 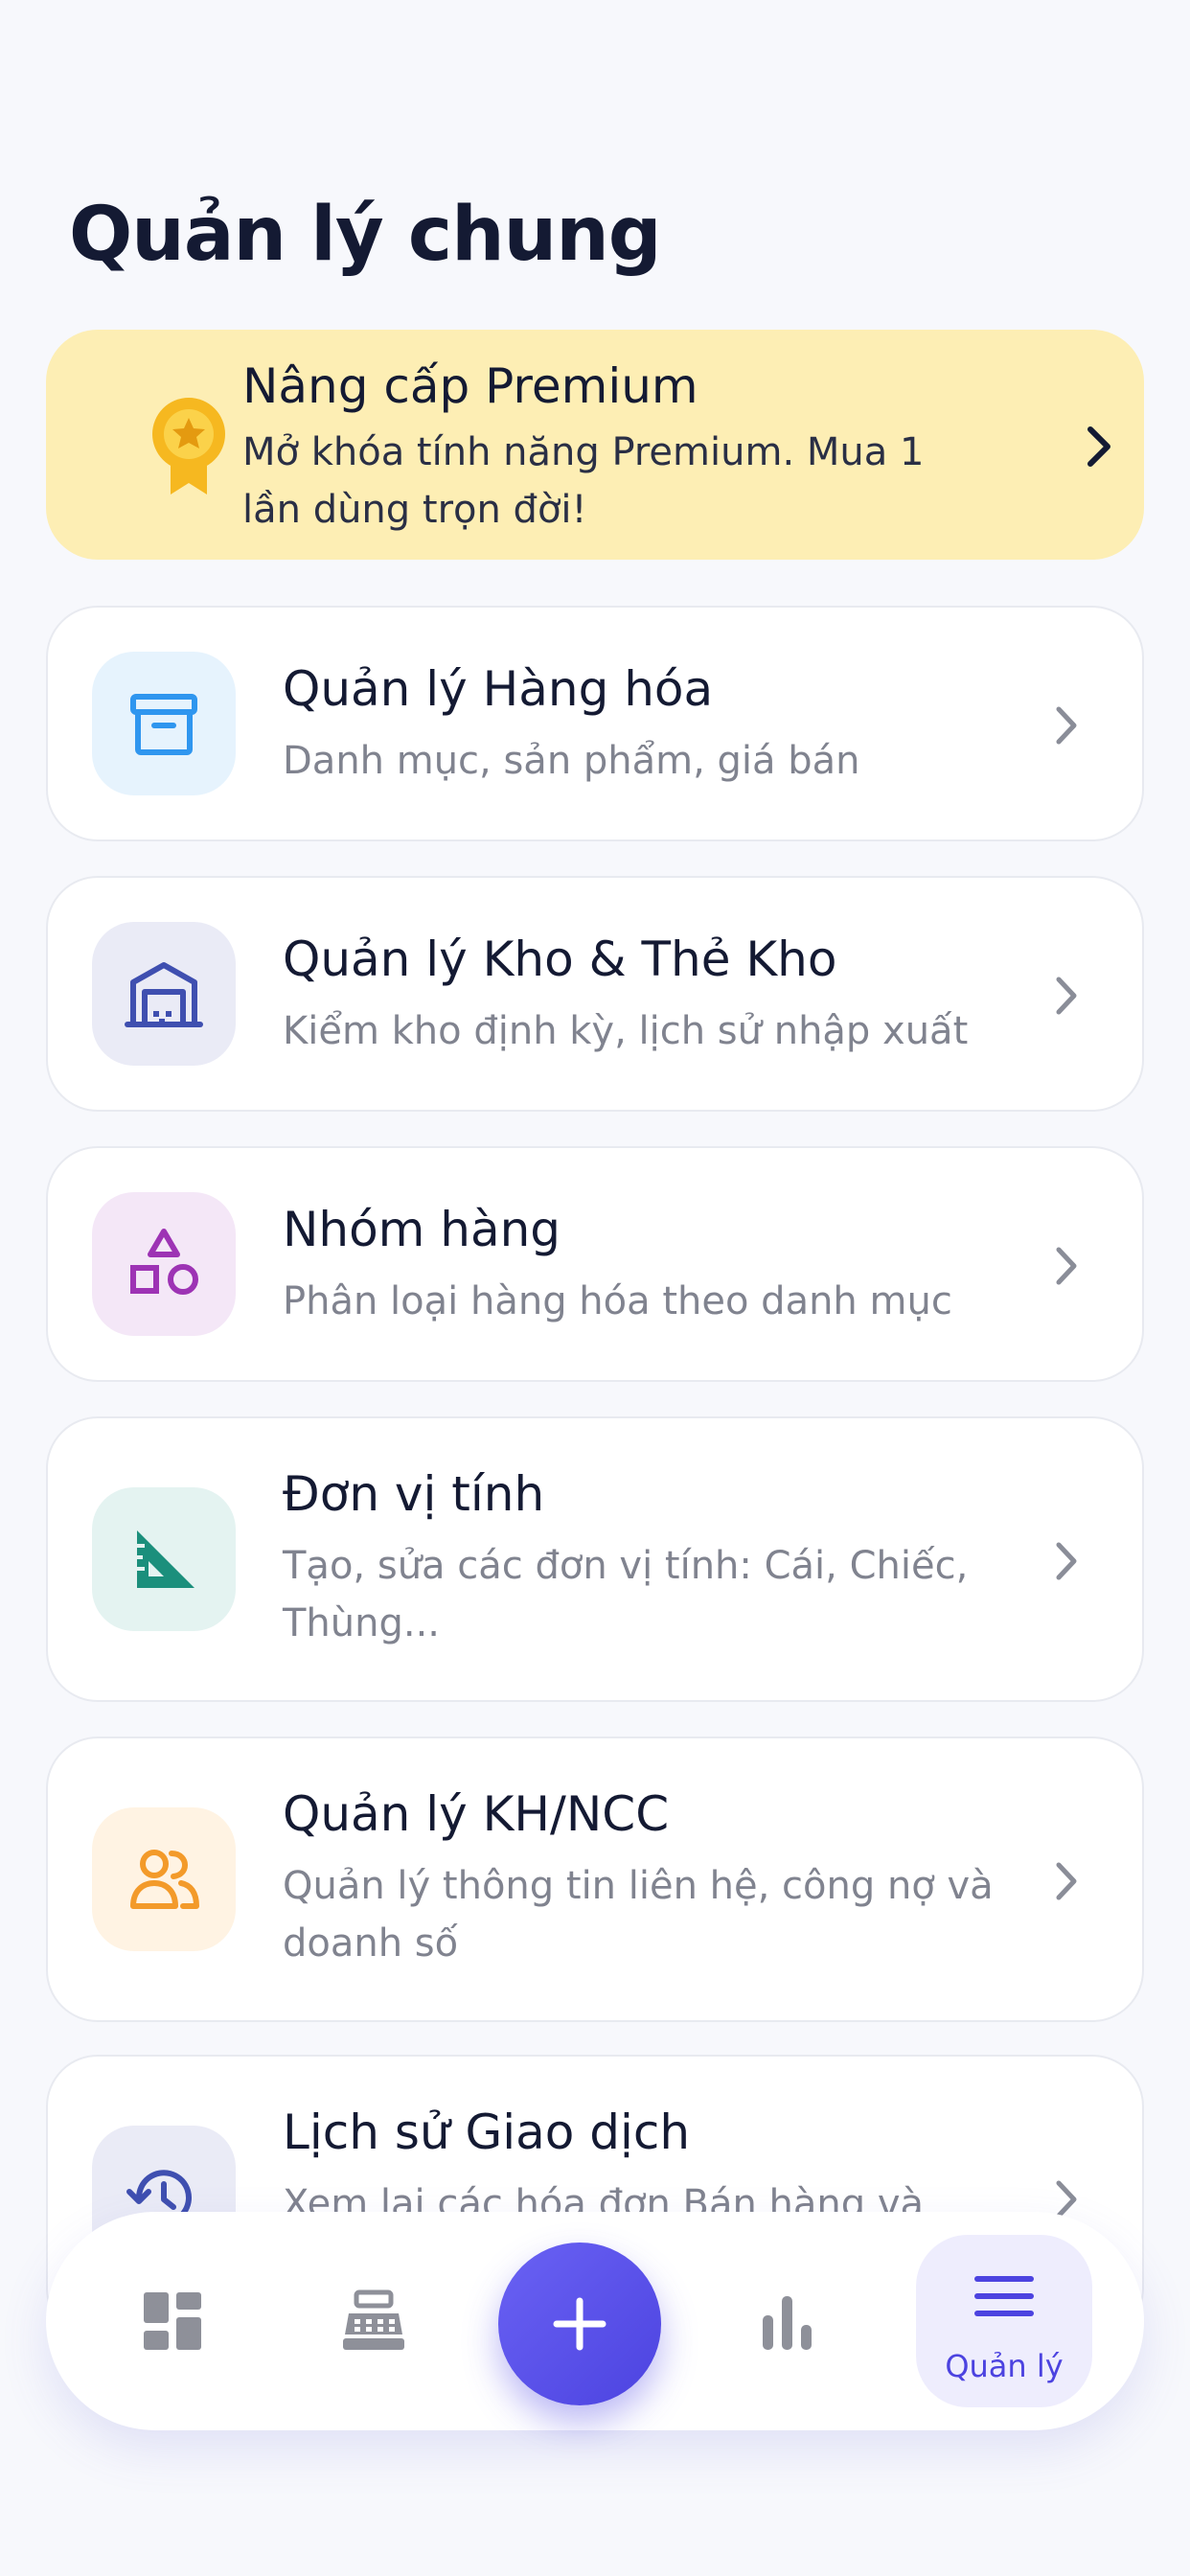 I want to click on shapes-icon, so click(x=164, y=1262).